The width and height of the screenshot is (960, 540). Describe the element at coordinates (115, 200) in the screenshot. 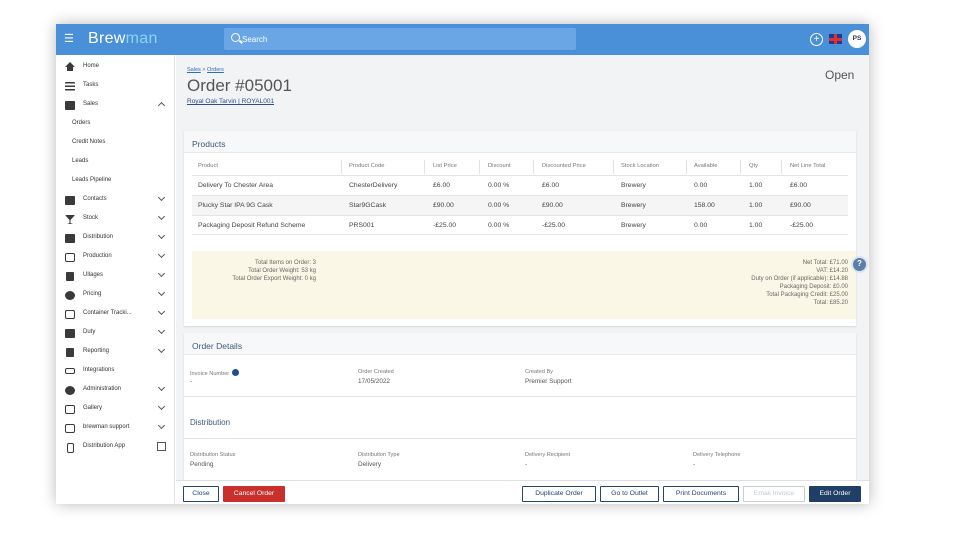

I see `sidebar-item-contacts: Contacts` at that location.